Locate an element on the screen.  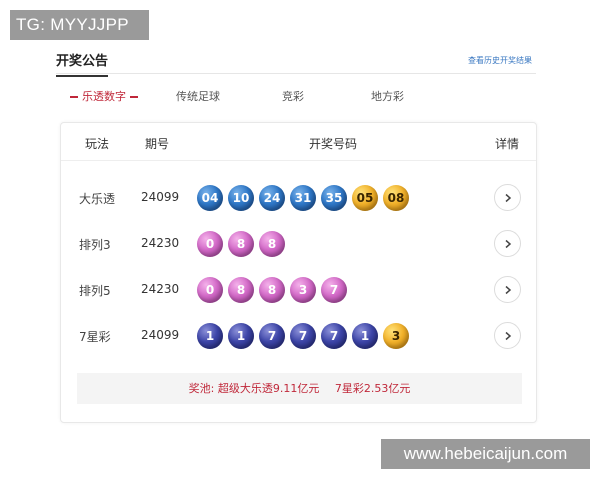
number-ball: 35 is located at coordinates (334, 198).